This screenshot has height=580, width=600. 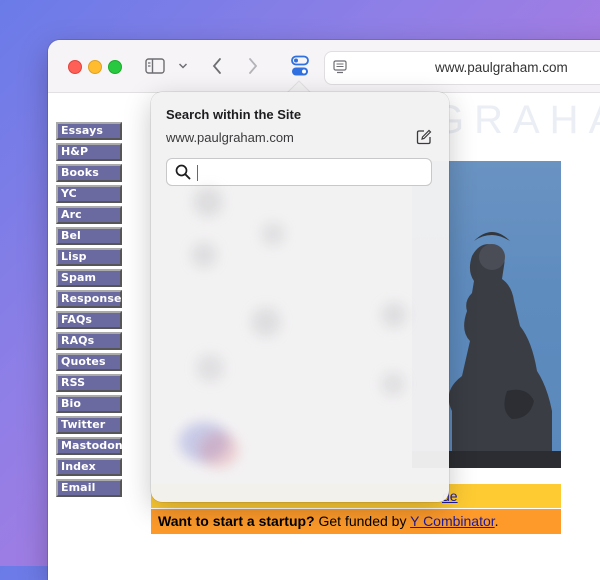 I want to click on nav-button-index: Index, so click(x=89, y=467).